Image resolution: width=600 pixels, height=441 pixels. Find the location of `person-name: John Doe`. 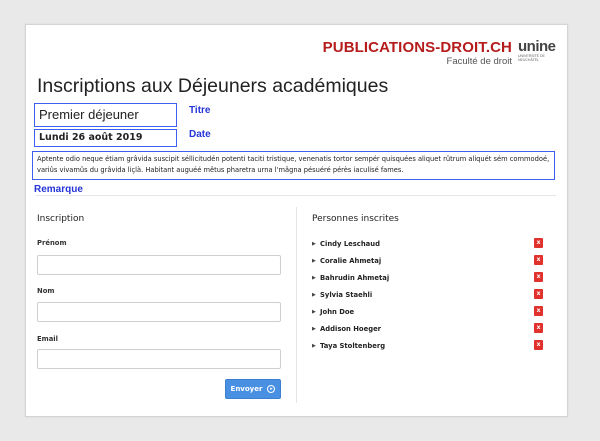

person-name: John Doe is located at coordinates (337, 311).